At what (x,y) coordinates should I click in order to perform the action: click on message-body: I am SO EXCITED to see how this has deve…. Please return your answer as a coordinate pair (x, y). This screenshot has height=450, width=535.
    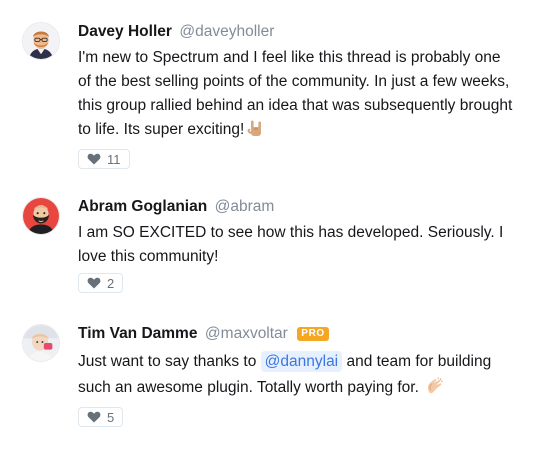
    Looking at the image, I should click on (303, 245).